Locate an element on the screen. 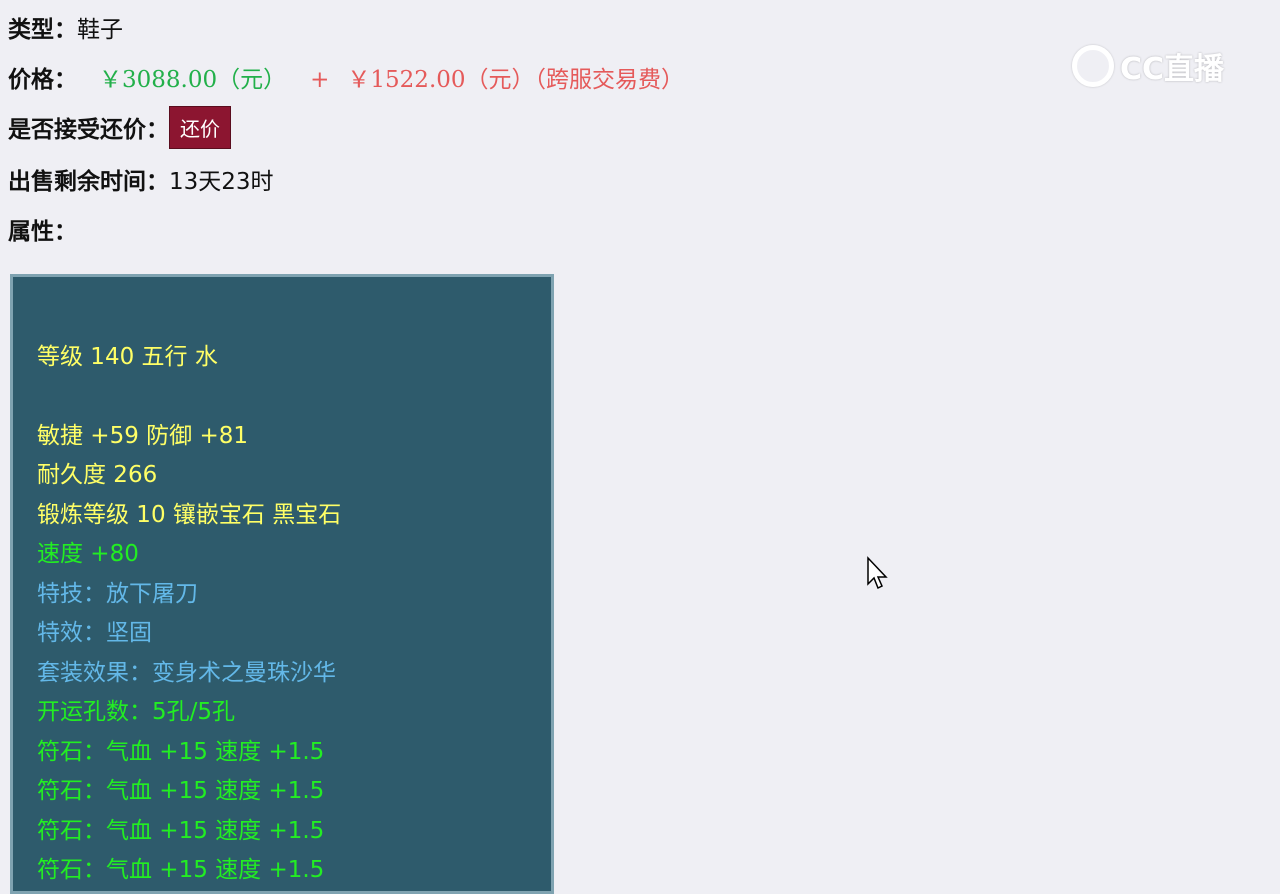 This screenshot has height=894, width=1280. attr-line: 锻炼等级 10 镶嵌宝石 黑宝石 is located at coordinates (189, 515).